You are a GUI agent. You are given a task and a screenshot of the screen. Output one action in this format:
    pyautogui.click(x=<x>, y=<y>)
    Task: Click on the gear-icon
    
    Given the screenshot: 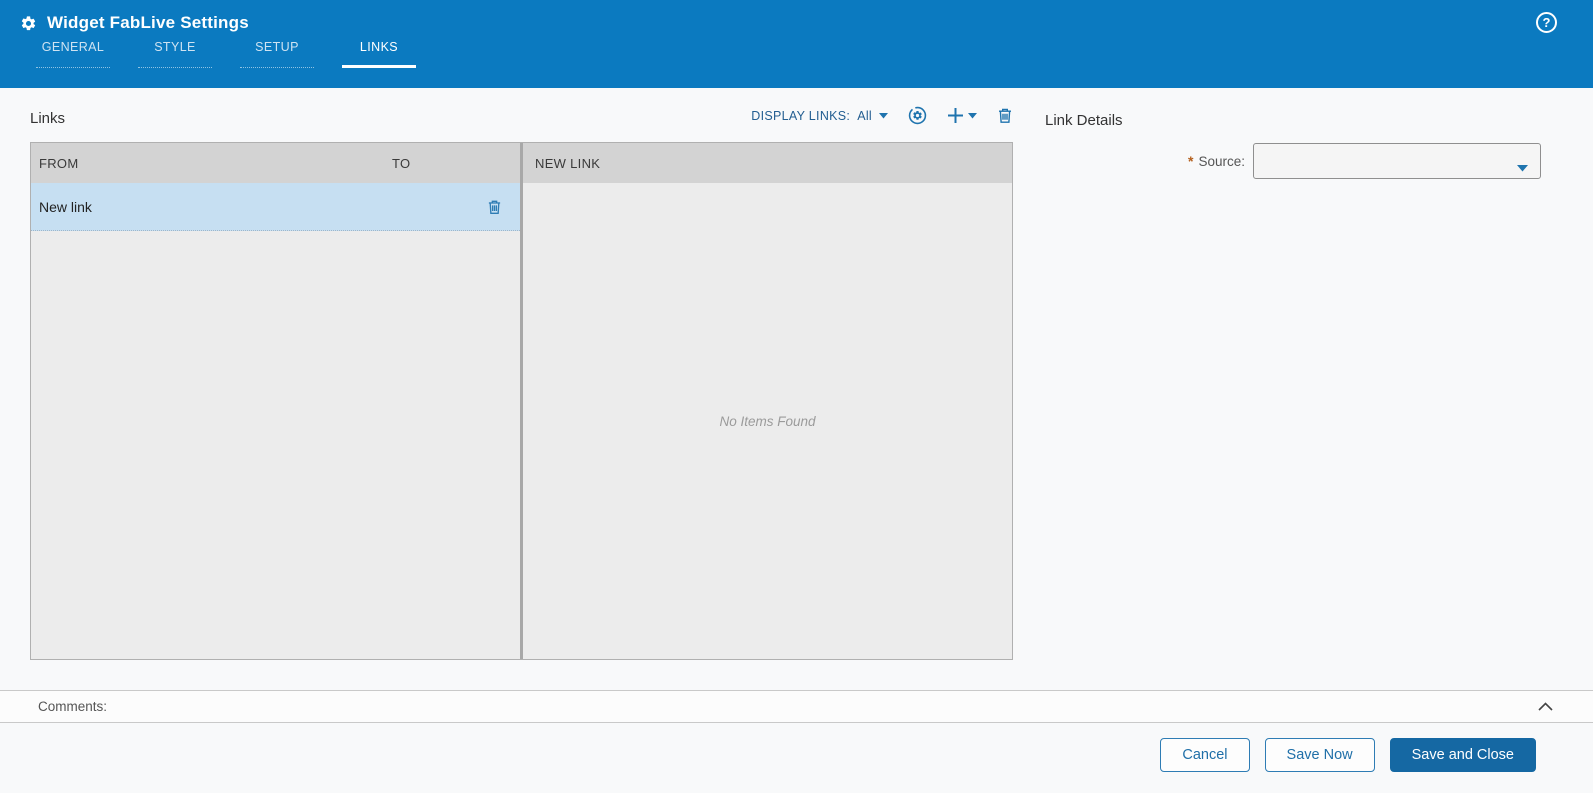 What is the action you would take?
    pyautogui.click(x=28, y=23)
    